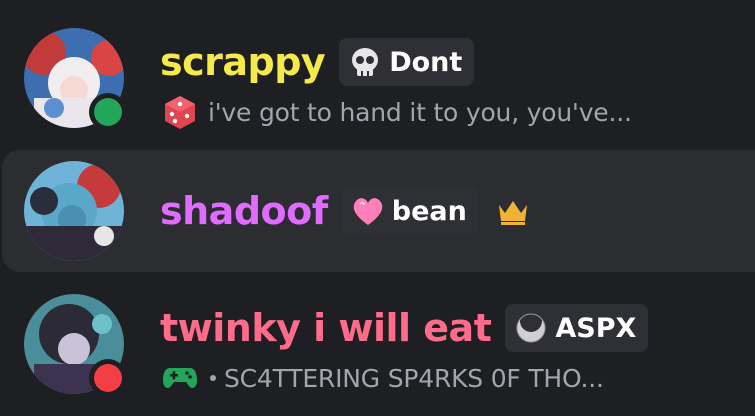 The image size is (755, 416). What do you see at coordinates (326, 328) in the screenshot?
I see `username: twinky i will eat` at bounding box center [326, 328].